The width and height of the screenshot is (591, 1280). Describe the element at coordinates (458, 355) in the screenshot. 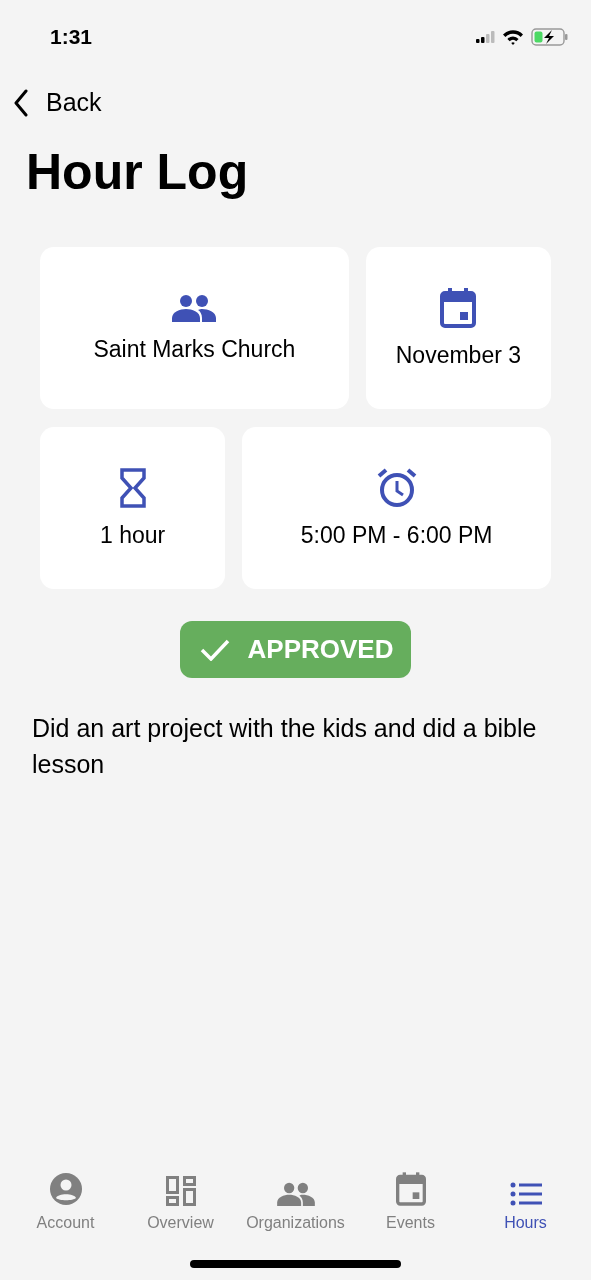

I see `detail-text: November 3` at that location.